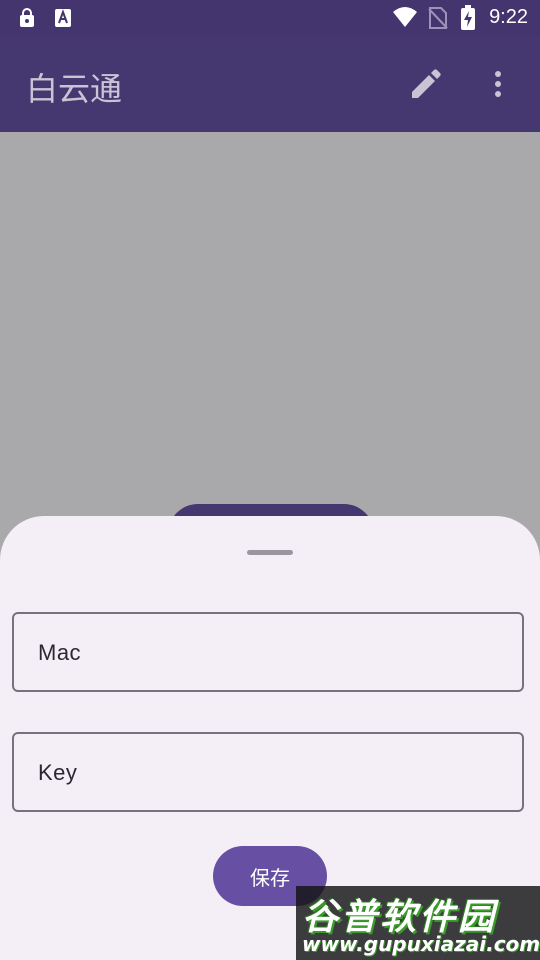 The image size is (540, 960). I want to click on more-options-button, so click(498, 84).